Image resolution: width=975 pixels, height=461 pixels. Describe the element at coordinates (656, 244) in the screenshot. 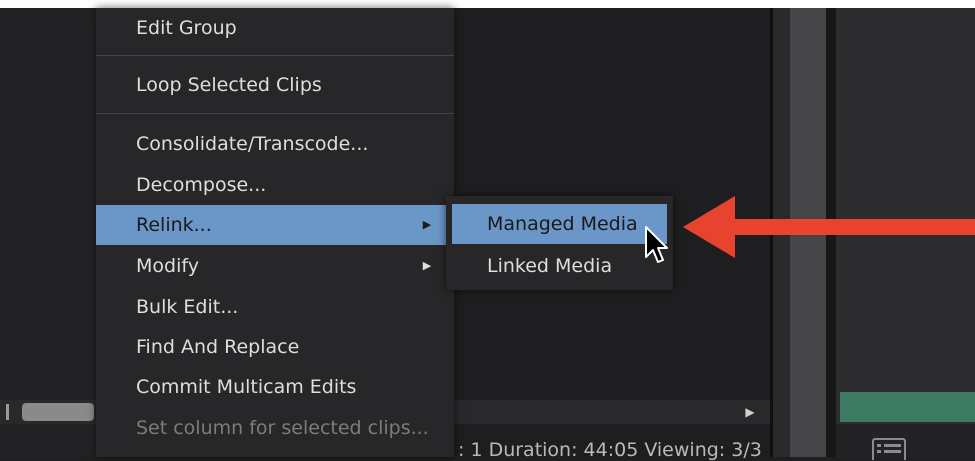

I see `mouse-pointer-icon` at that location.